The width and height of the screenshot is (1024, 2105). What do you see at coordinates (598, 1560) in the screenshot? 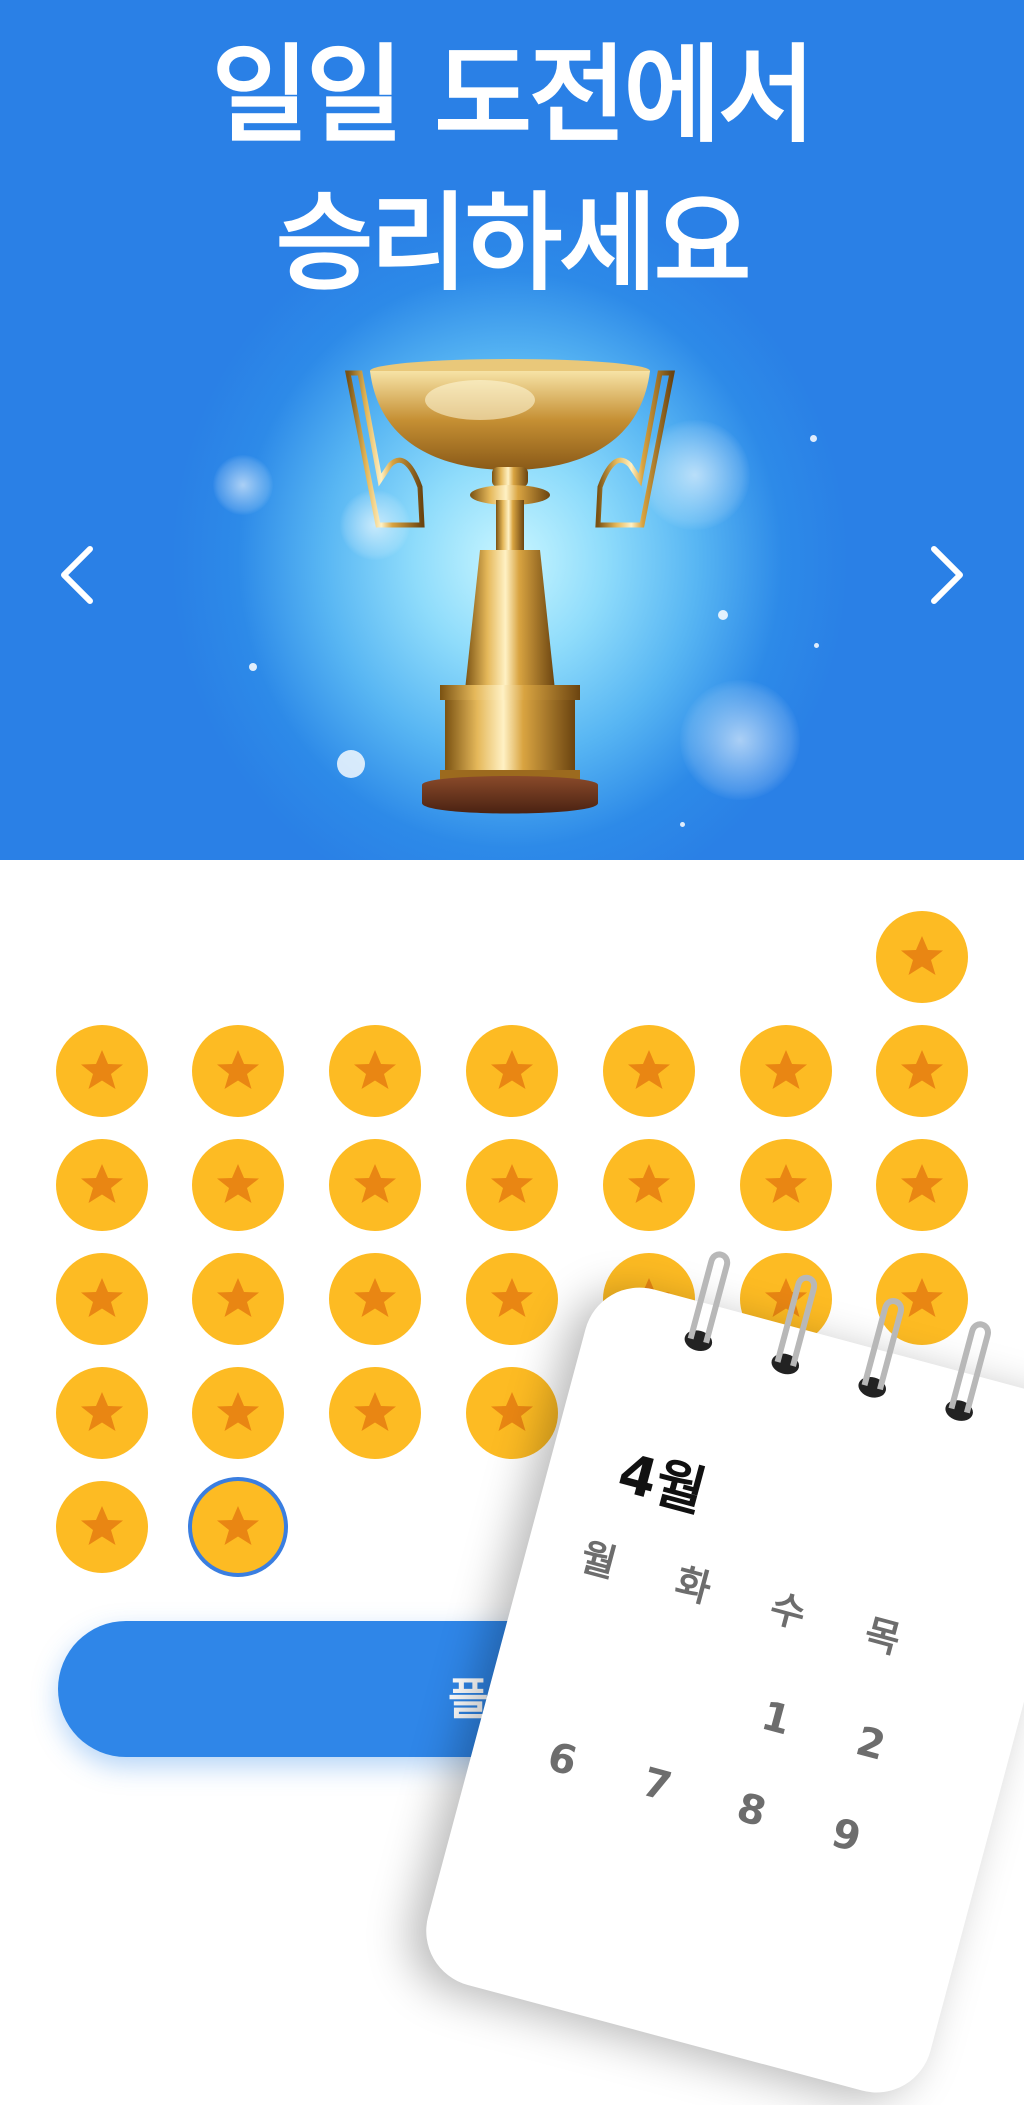
I see `calendar-weekday: 월` at bounding box center [598, 1560].